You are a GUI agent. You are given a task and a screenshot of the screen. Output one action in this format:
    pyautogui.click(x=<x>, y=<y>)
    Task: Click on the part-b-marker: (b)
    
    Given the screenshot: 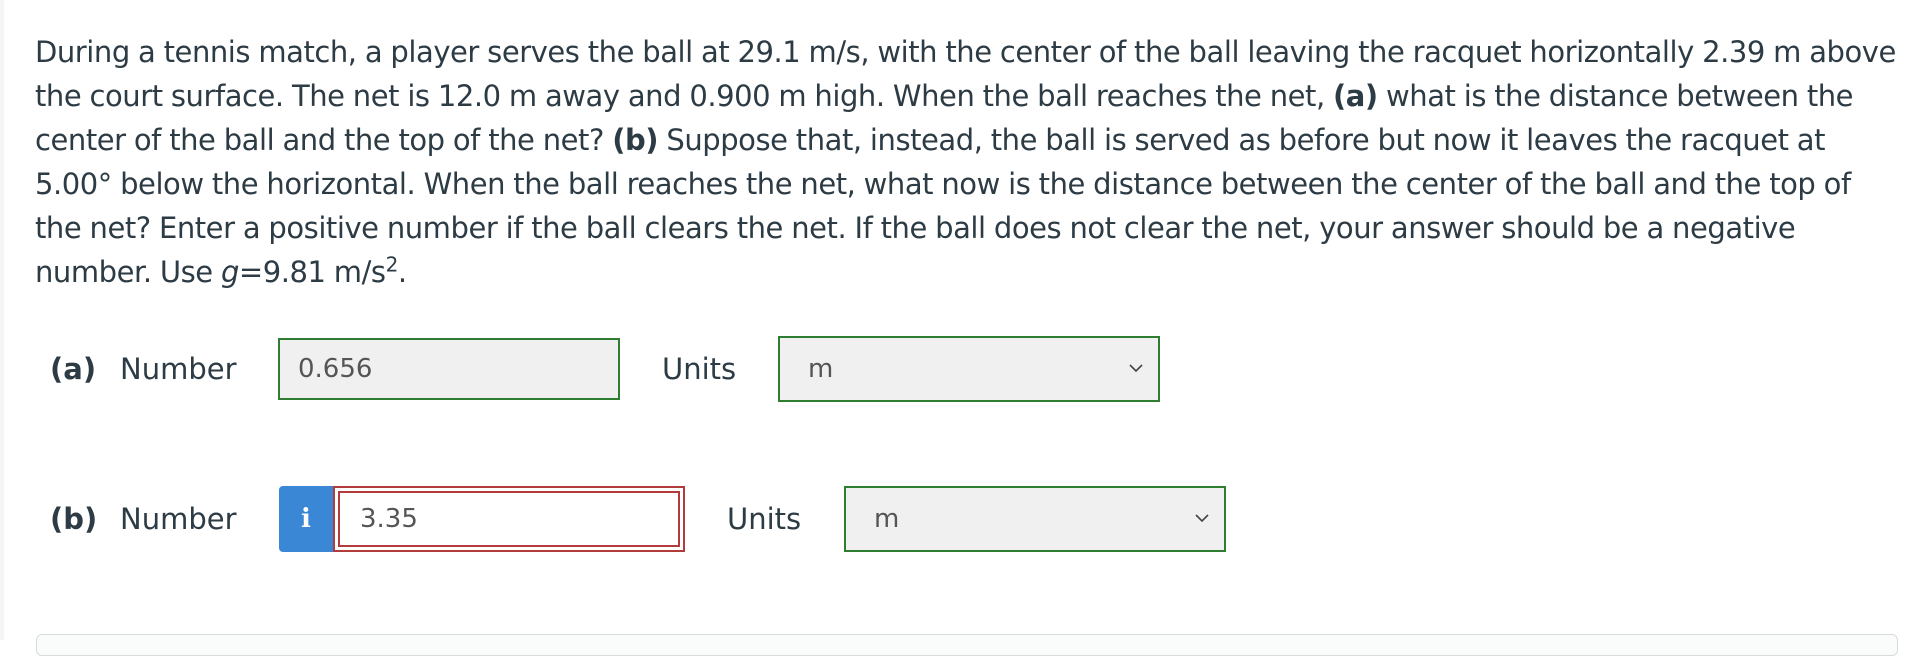 What is the action you would take?
    pyautogui.click(x=635, y=140)
    